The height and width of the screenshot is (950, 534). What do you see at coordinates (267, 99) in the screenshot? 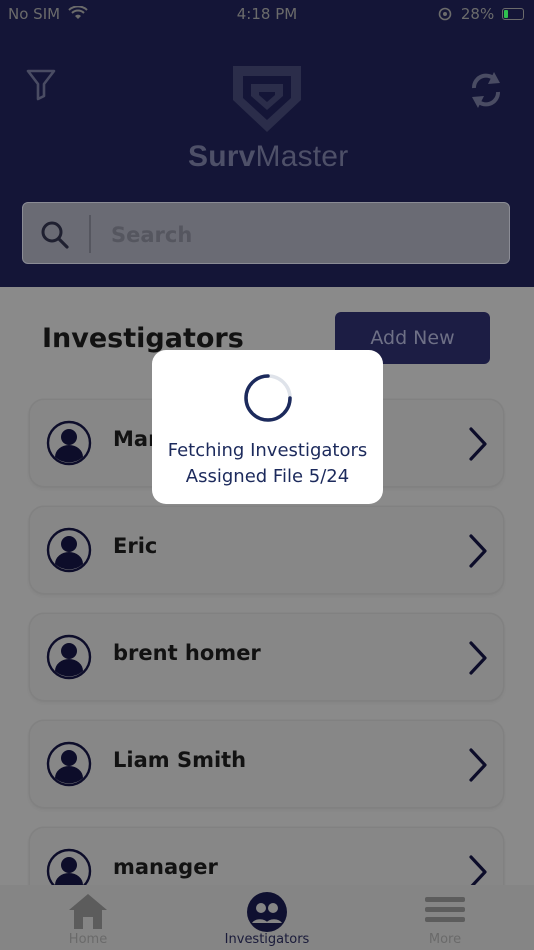
I see `shield-icon` at bounding box center [267, 99].